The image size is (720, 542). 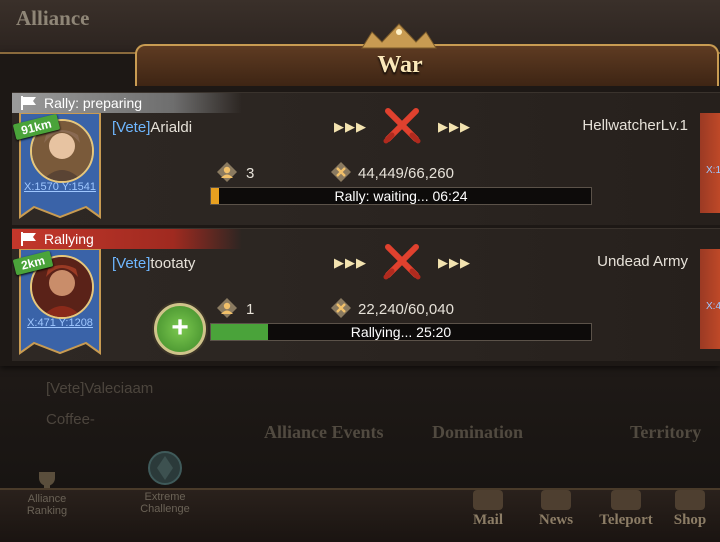 I want to click on nav-mail: Mail, so click(x=488, y=509).